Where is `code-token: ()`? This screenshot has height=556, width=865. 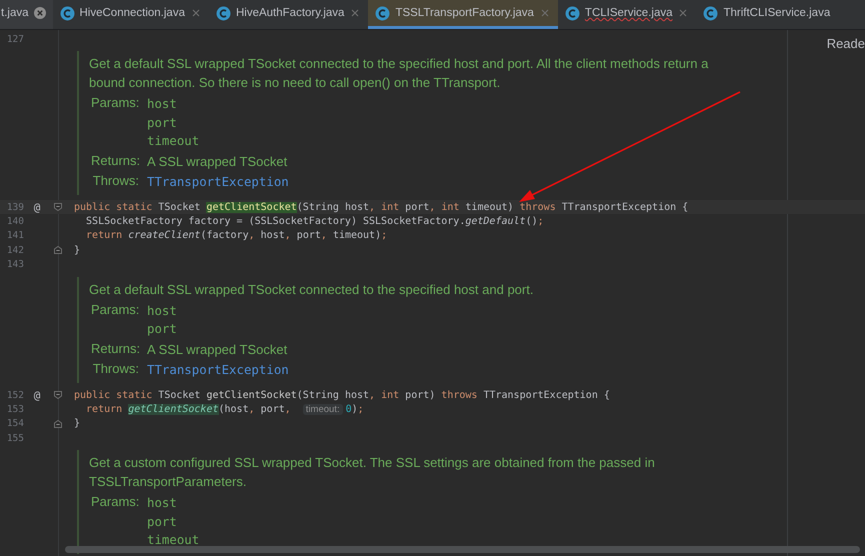
code-token: () is located at coordinates (532, 221).